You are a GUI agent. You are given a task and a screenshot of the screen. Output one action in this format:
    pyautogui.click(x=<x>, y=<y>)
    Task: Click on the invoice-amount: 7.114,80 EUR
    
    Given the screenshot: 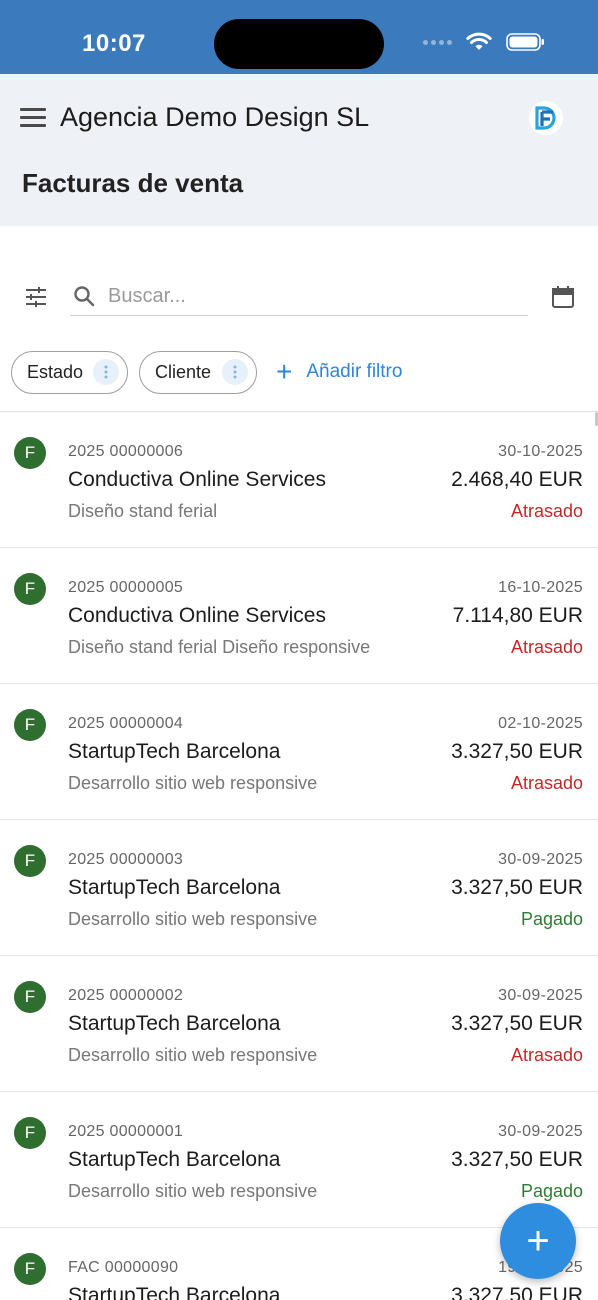 What is the action you would take?
    pyautogui.click(x=517, y=615)
    